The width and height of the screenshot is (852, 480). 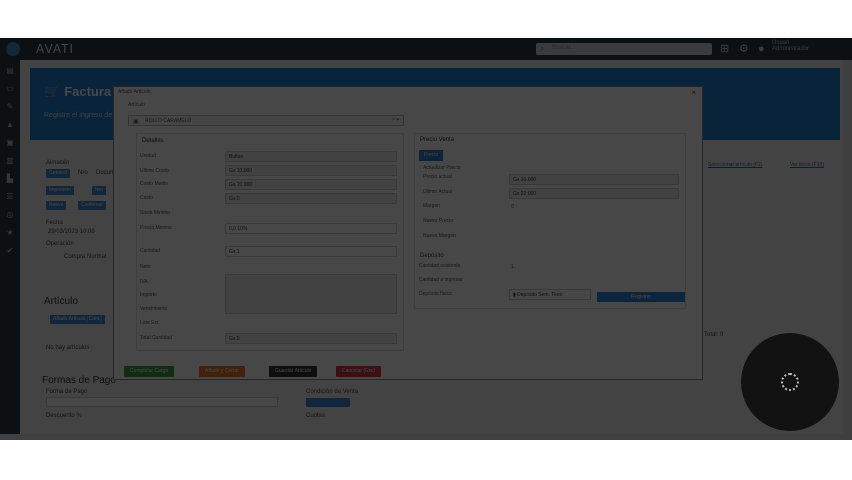 I want to click on view-stock-link: Ver stock (F10), so click(x=807, y=165).